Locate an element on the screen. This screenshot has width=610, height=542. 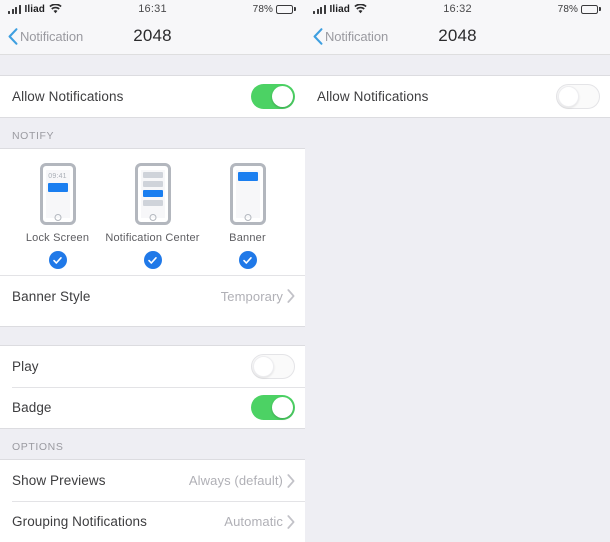
sounds-badges-group: Play Badge is located at coordinates (152, 387).